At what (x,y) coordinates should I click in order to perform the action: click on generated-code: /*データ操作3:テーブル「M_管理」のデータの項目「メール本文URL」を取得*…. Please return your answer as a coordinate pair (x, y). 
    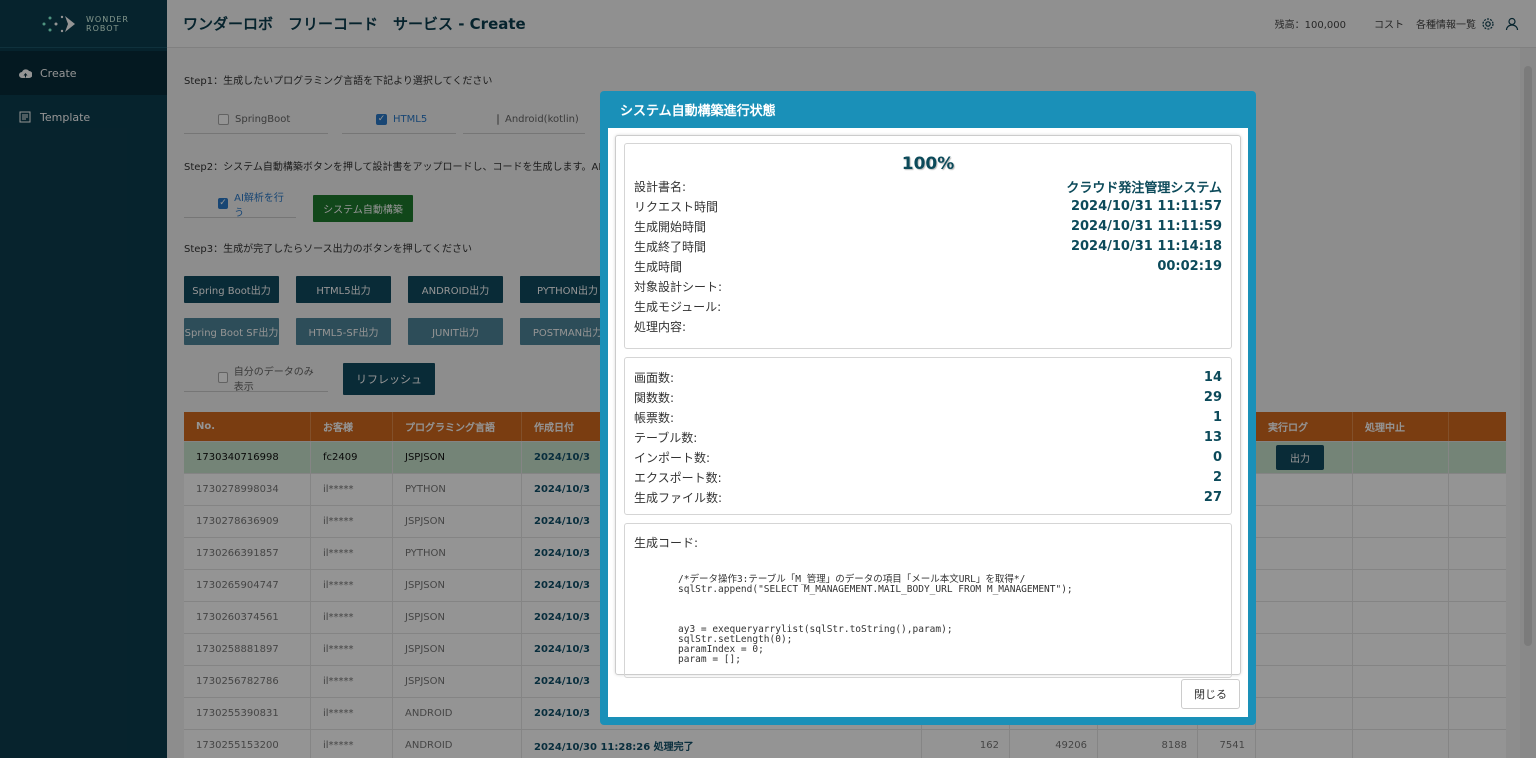
    Looking at the image, I should click on (875, 619).